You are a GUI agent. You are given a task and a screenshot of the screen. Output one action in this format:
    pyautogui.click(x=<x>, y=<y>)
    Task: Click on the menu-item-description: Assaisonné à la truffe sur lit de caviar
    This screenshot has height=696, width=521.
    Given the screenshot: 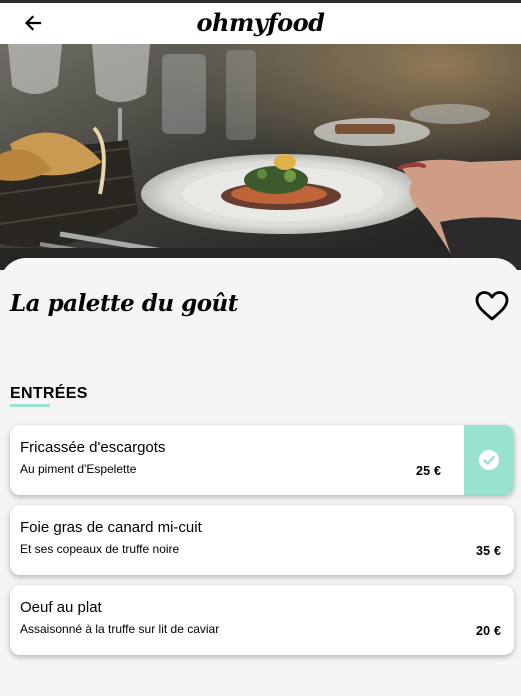 What is the action you would take?
    pyautogui.click(x=120, y=629)
    